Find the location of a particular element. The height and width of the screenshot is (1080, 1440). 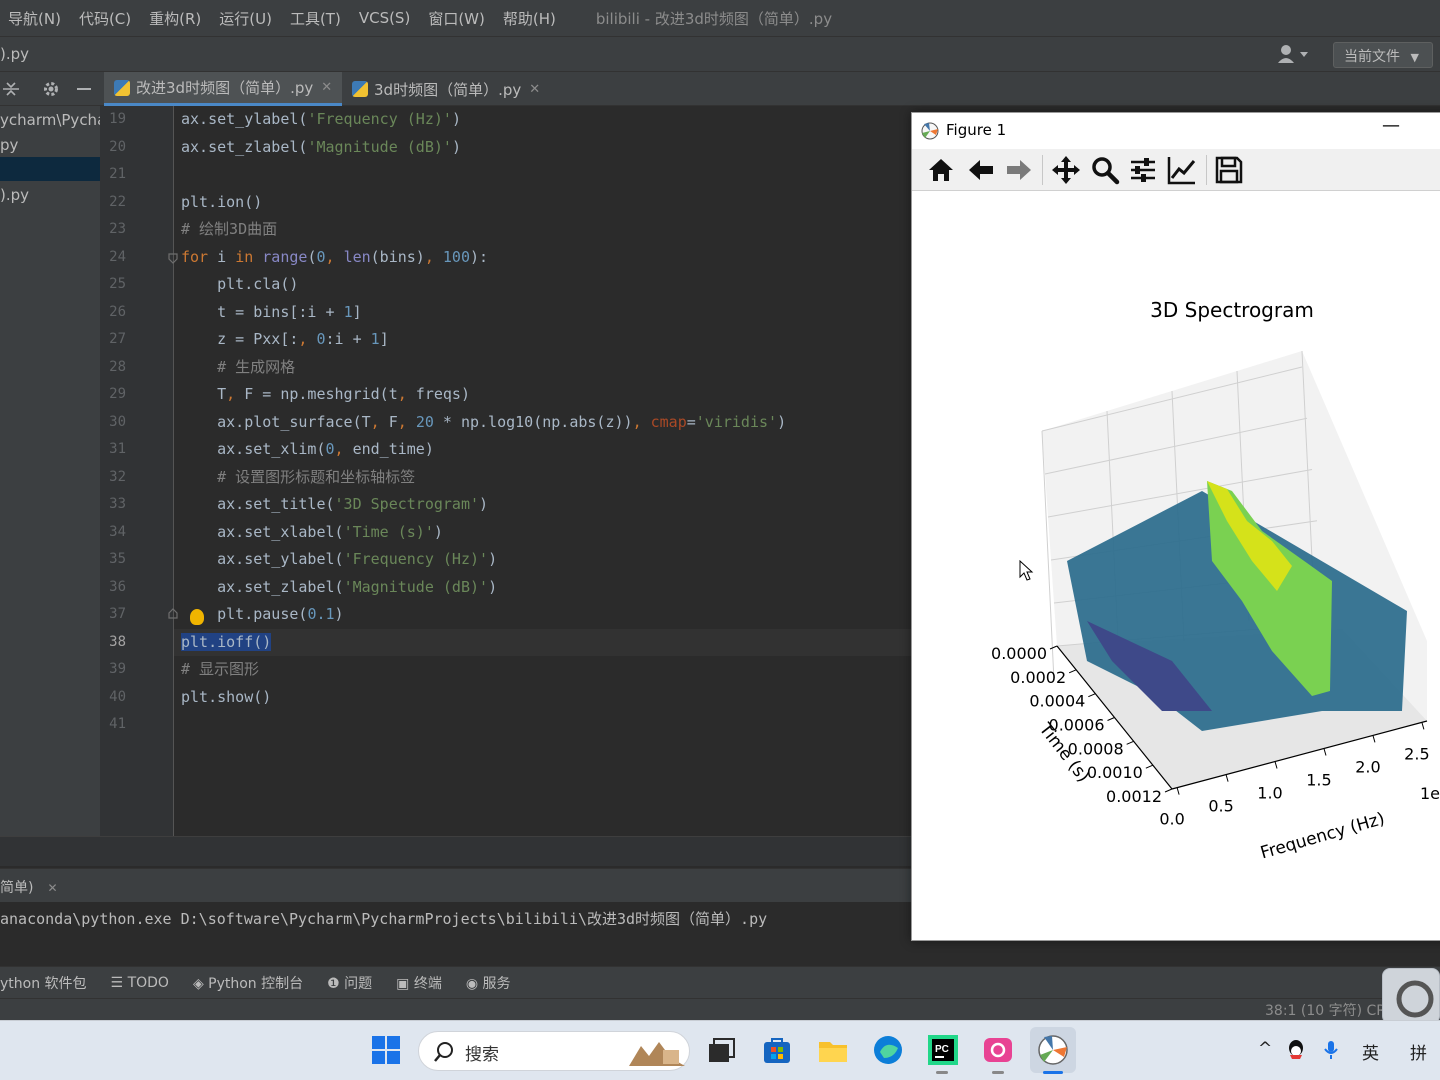

svg-text: PC is located at coordinates (942, 1049).